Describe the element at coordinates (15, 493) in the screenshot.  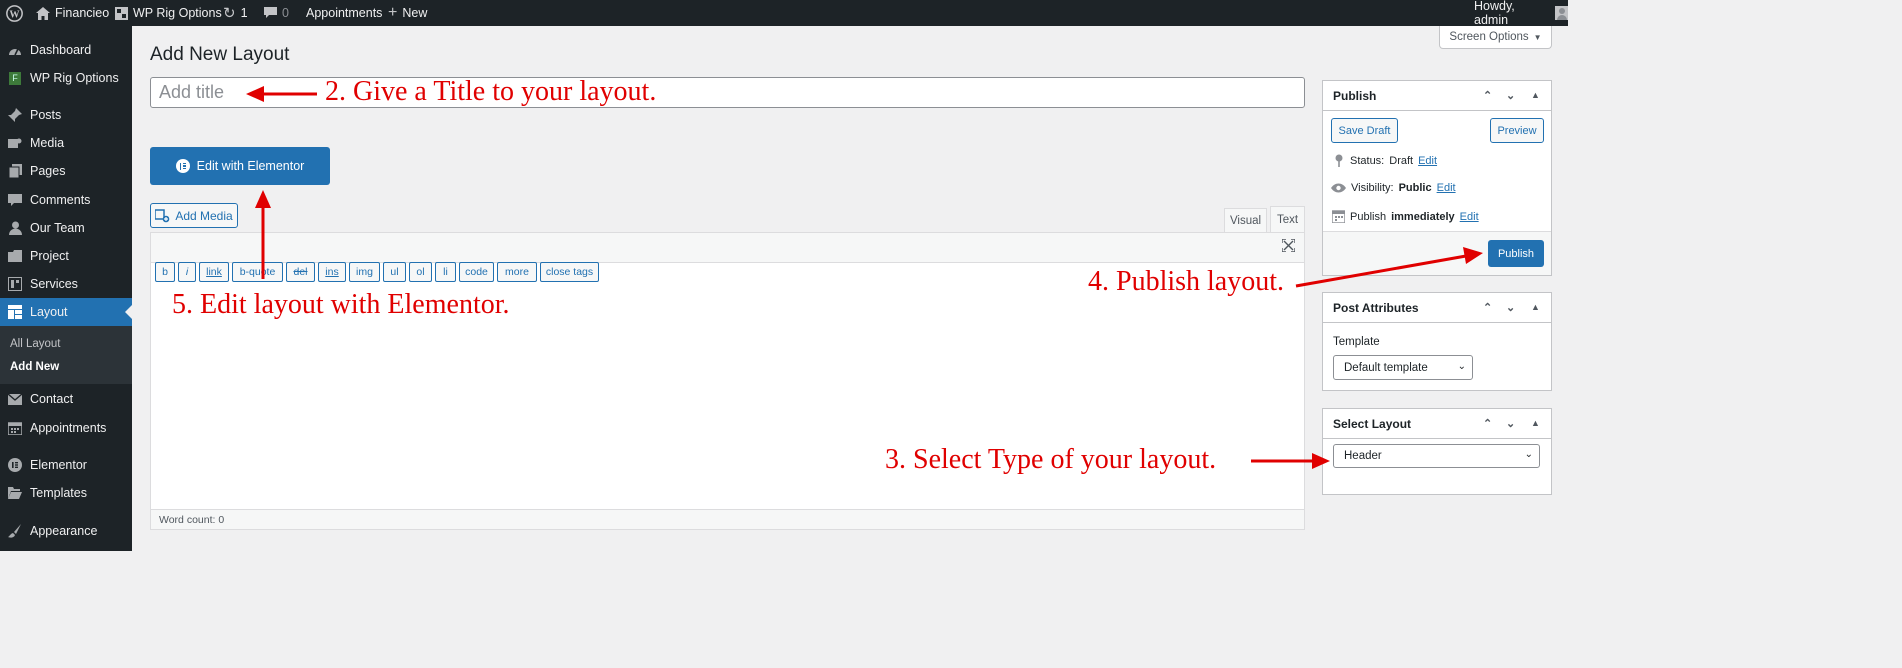
I see `folder-open-icon` at that location.